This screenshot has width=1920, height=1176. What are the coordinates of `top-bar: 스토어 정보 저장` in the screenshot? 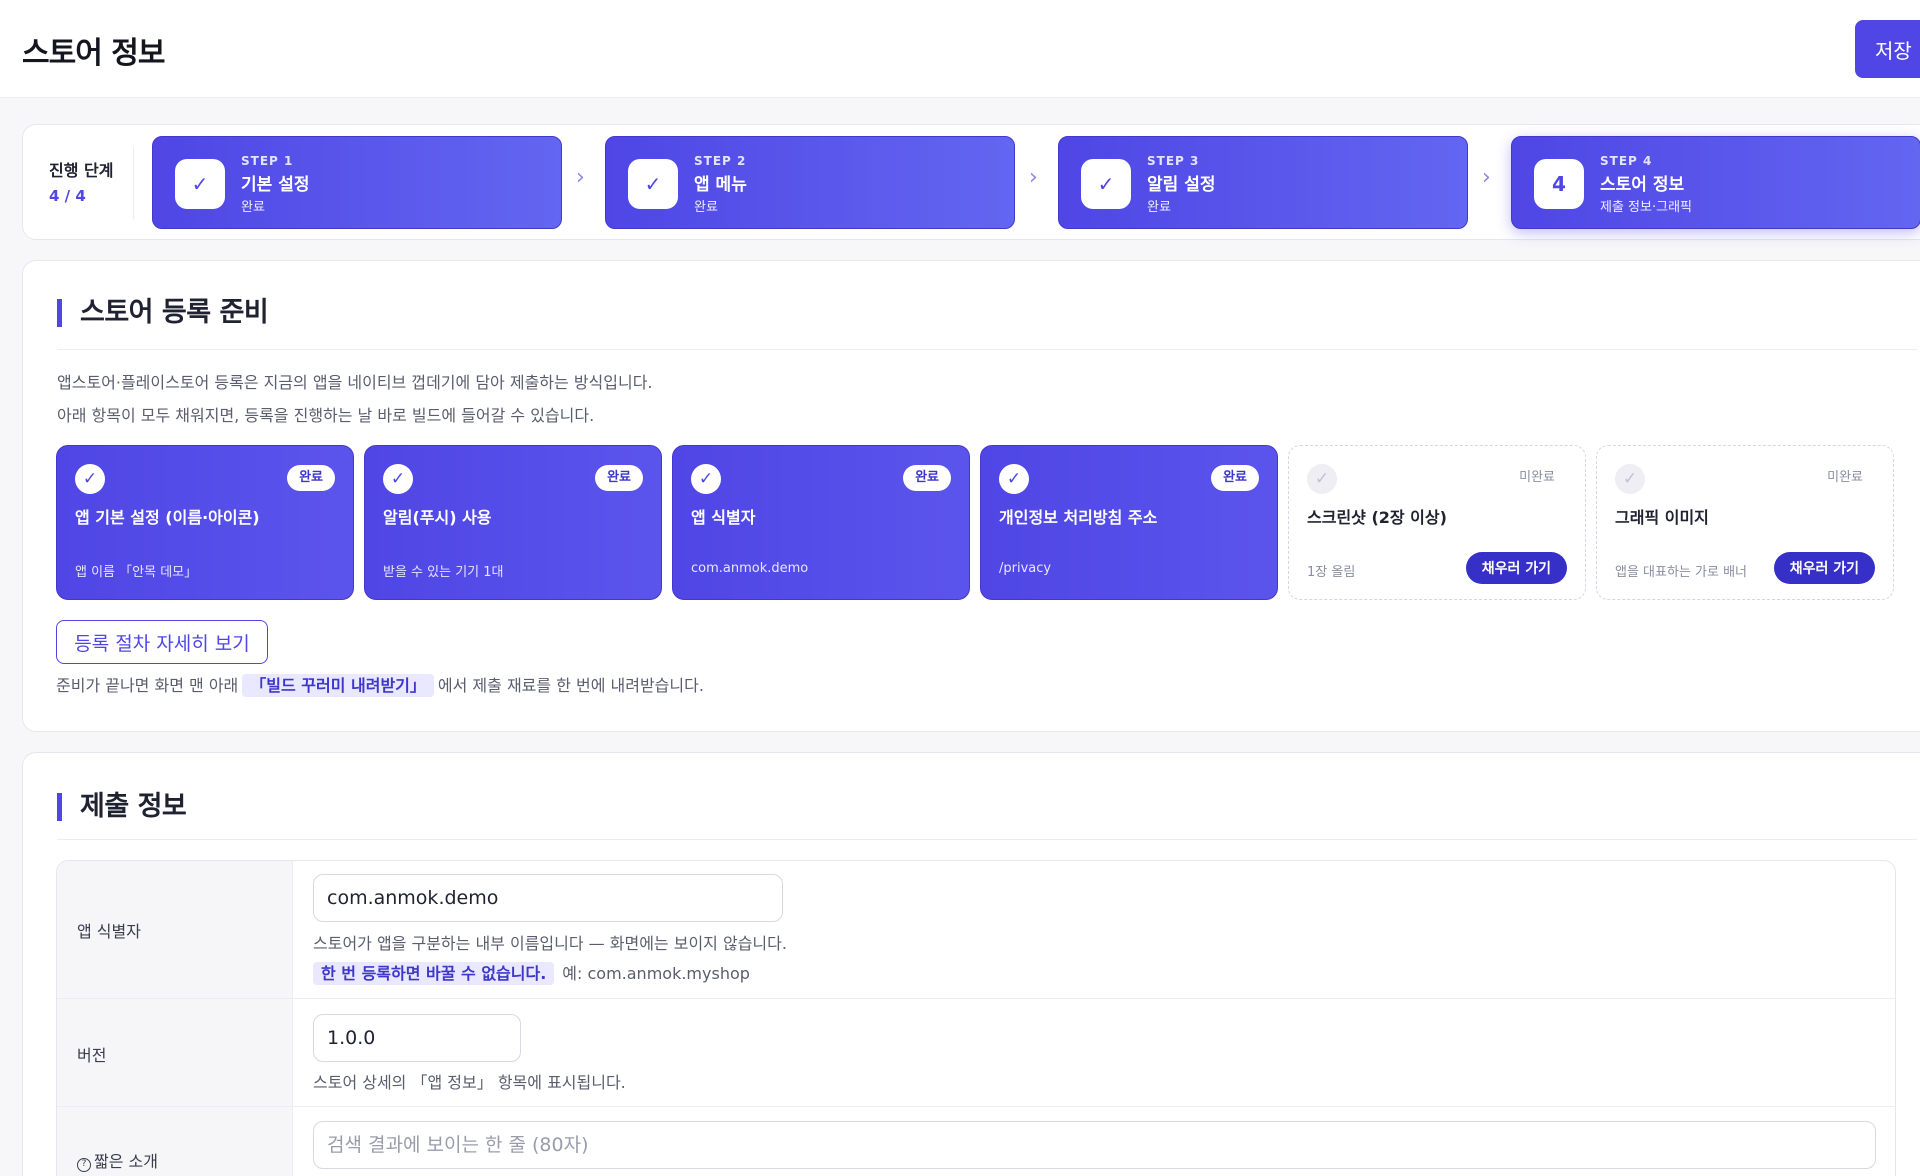 It's located at (960, 49).